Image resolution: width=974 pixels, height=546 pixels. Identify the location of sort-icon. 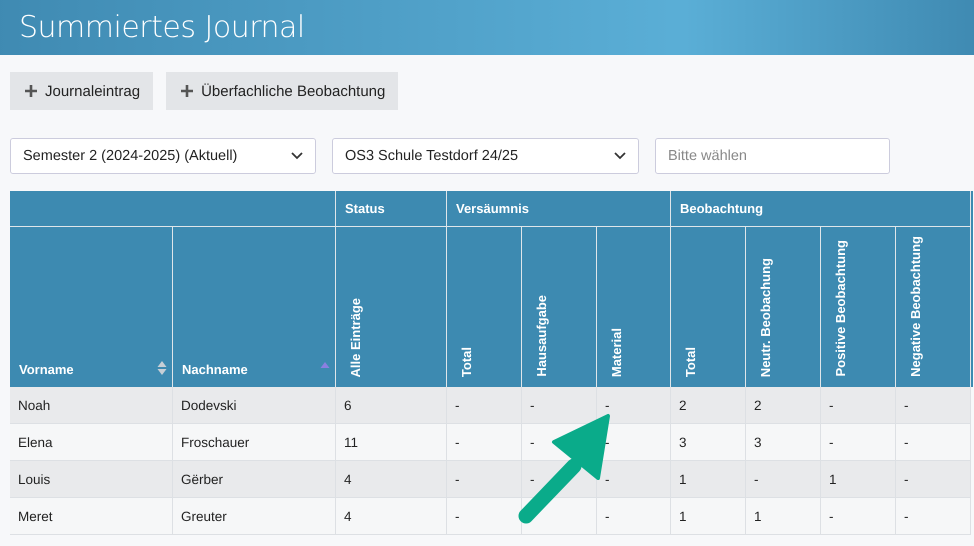
(162, 368).